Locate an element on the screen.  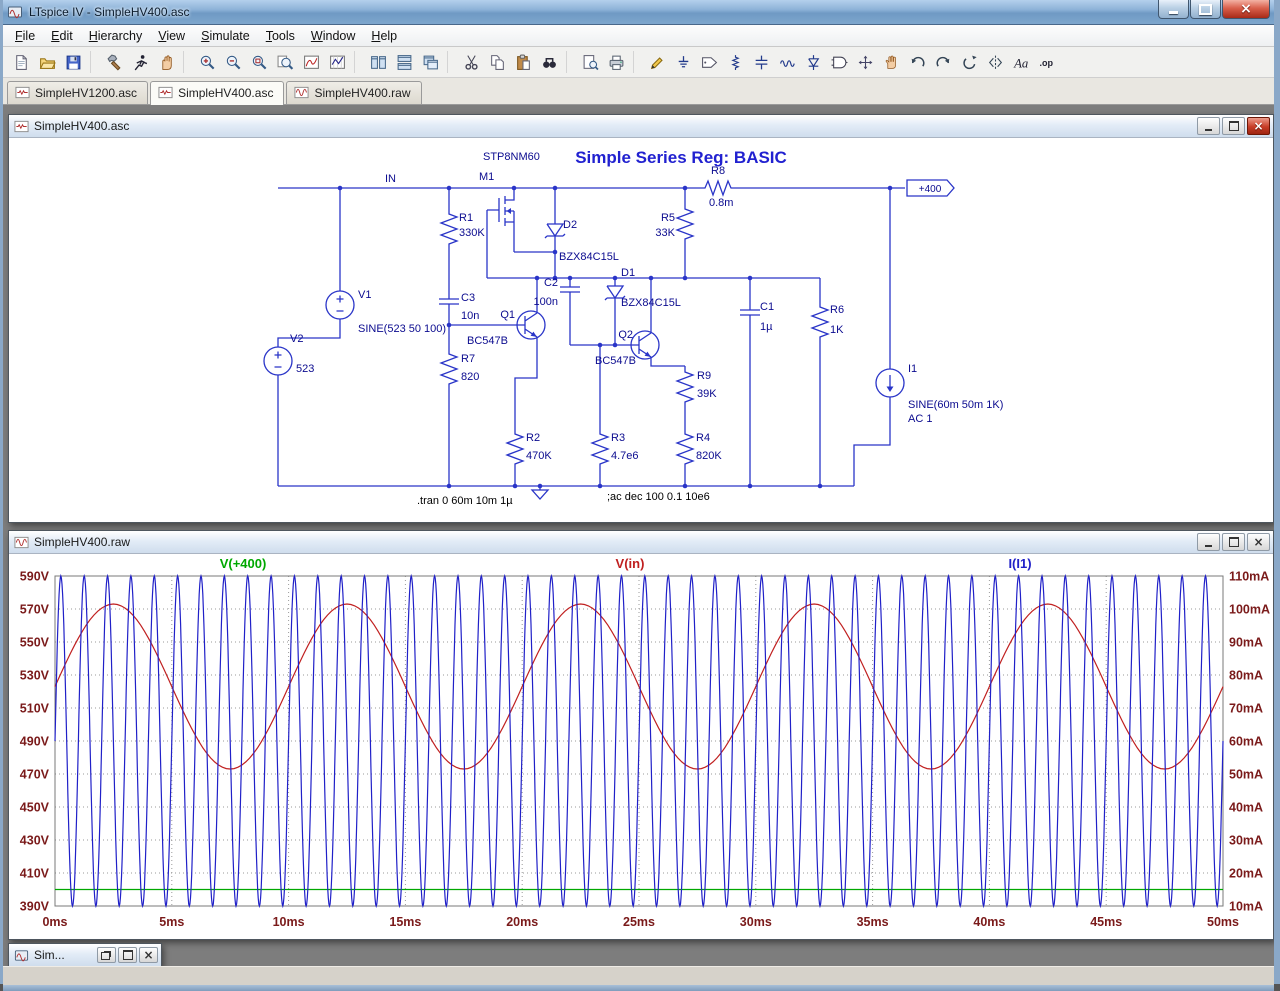
label-Q1-value: BC547B is located at coordinates (487, 341).